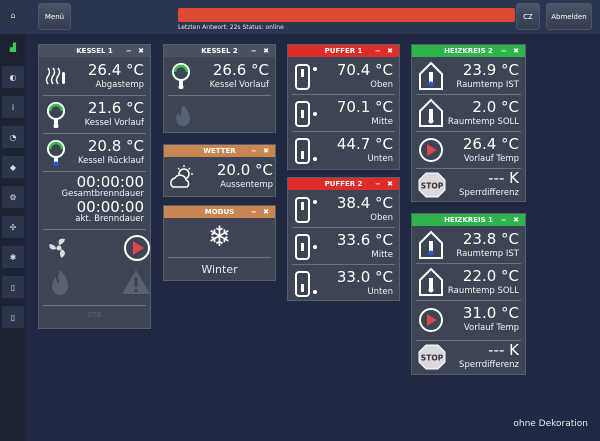 This screenshot has height=441, width=600. I want to click on tank-bottom-icon, so click(306, 284).